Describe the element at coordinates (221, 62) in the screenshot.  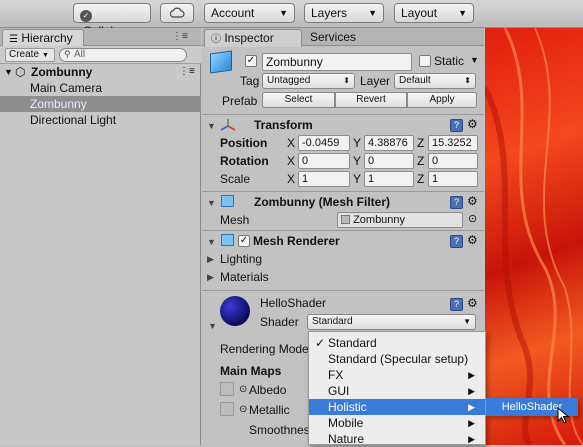
I see `gameobject-cube-icon` at that location.